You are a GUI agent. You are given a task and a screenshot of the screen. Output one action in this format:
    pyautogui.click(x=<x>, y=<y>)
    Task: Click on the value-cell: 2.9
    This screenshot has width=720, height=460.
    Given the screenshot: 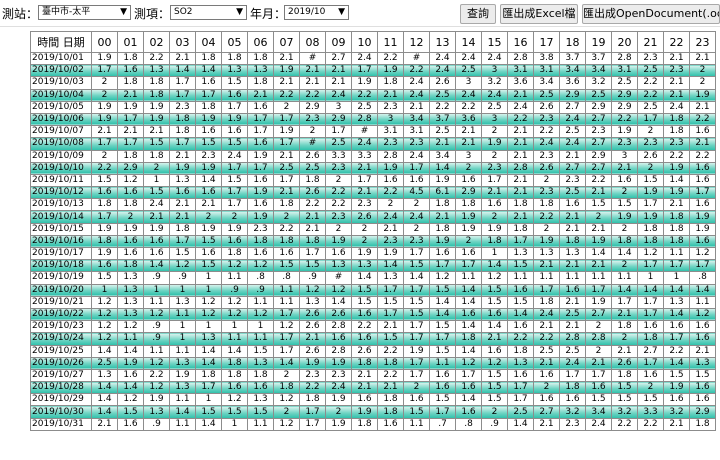 What is the action you would take?
    pyautogui.click(x=624, y=95)
    